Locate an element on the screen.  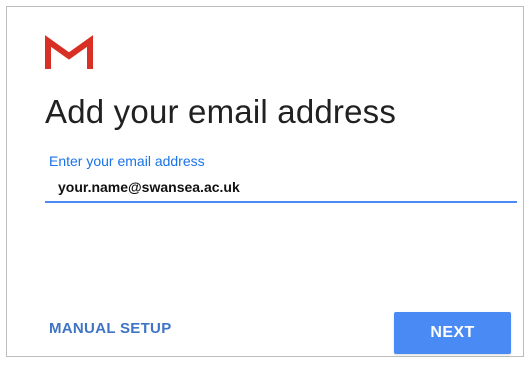
email-input is located at coordinates (281, 188).